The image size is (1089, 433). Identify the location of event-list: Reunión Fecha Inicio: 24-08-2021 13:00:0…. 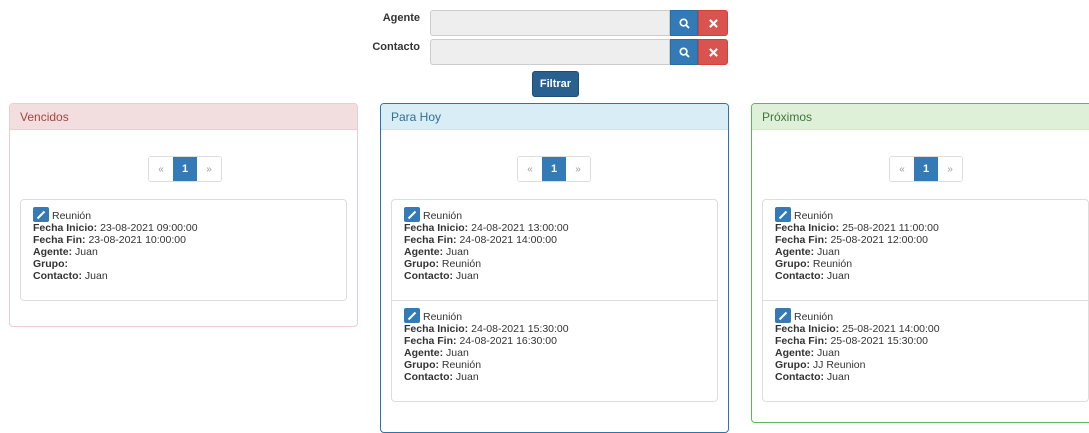
(554, 300).